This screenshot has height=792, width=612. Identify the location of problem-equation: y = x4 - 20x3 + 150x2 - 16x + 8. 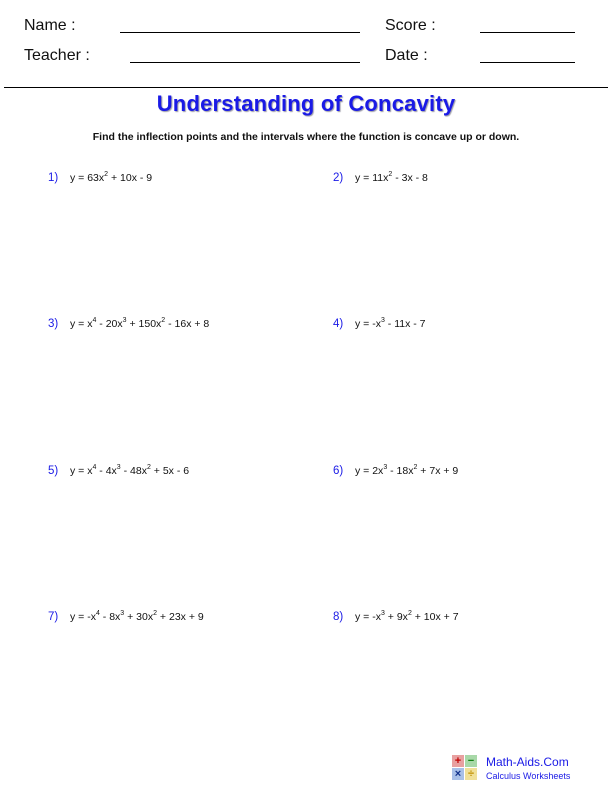
(140, 323).